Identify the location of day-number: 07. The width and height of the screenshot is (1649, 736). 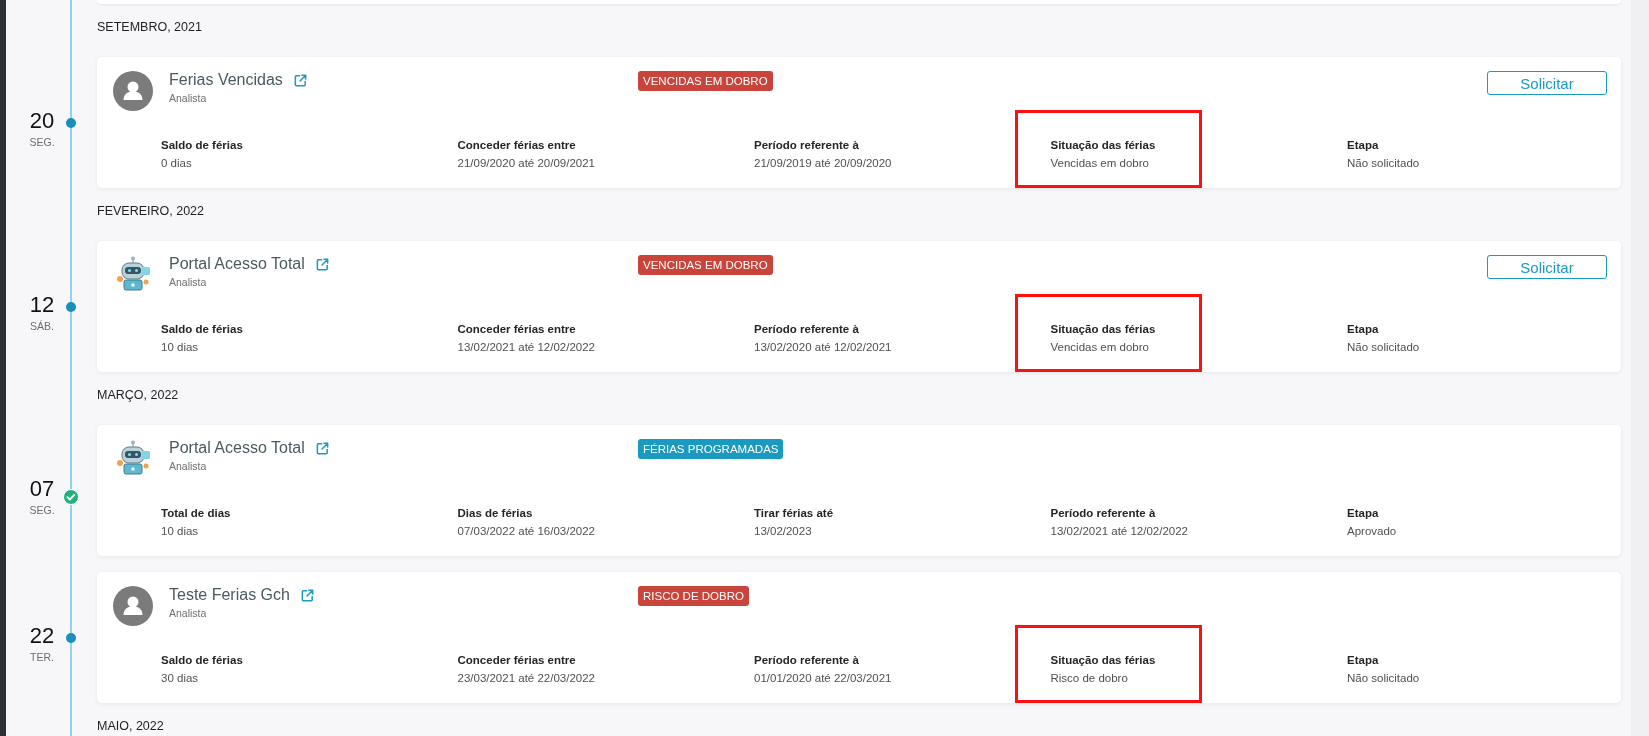
(42, 489).